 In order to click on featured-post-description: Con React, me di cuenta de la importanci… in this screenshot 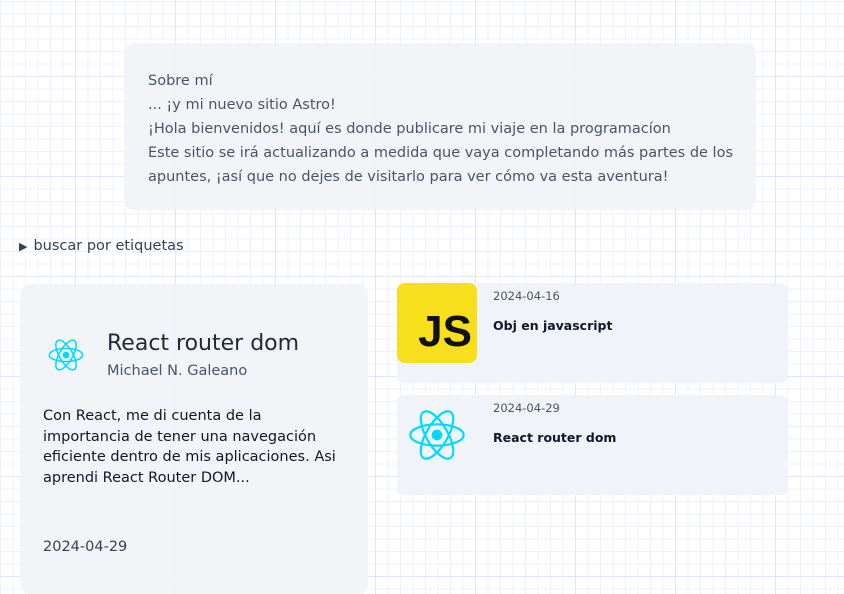, I will do `click(189, 447)`.